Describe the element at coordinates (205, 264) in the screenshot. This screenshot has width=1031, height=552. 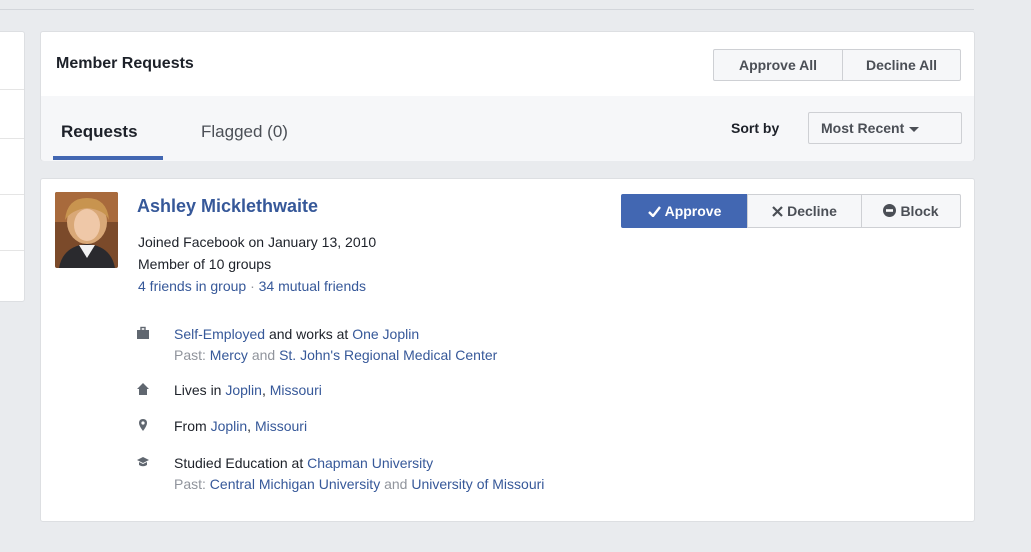
I see `groups-count: Member of 10 groups` at that location.